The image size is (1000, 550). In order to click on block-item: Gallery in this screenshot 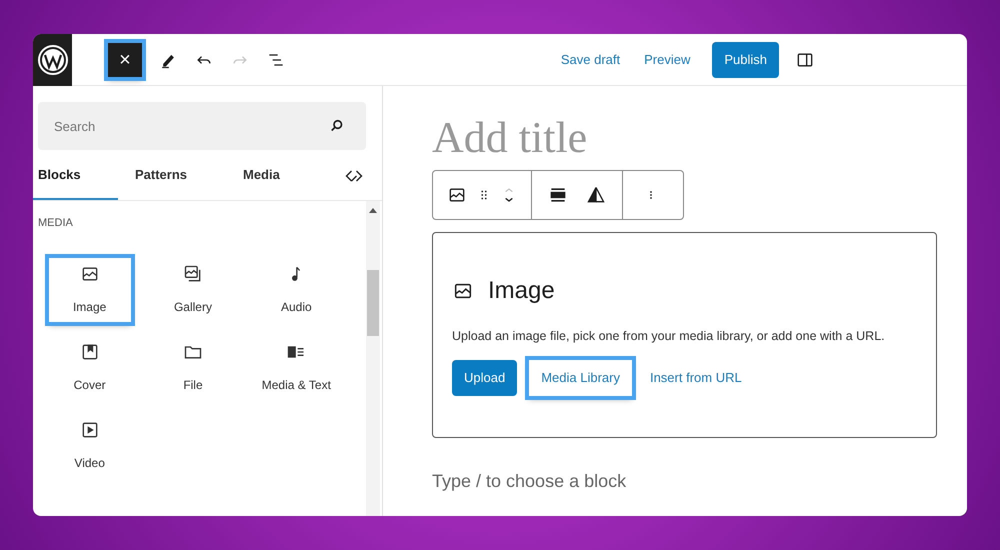, I will do `click(193, 290)`.